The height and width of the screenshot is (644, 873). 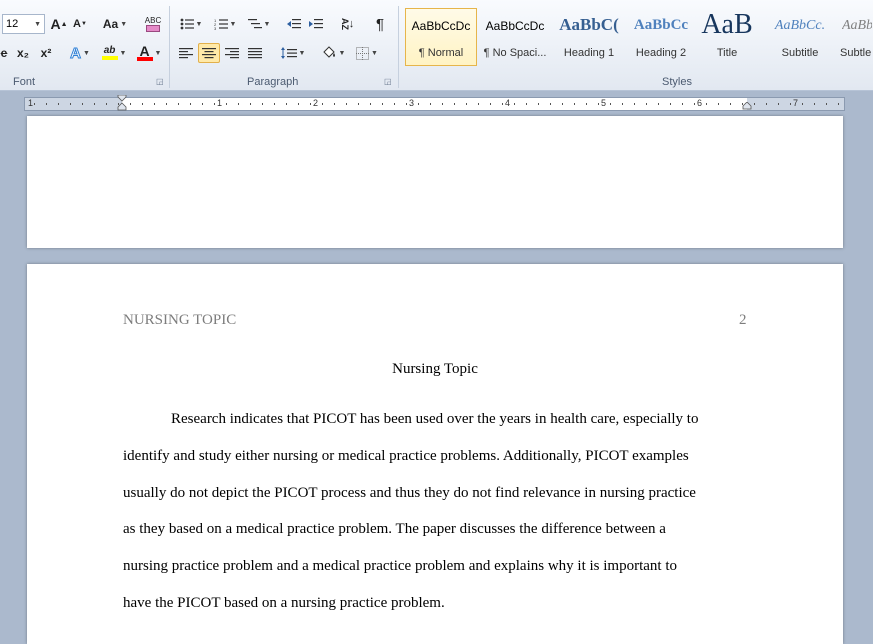 What do you see at coordinates (109, 58) in the screenshot?
I see `highlight-color-swatch` at bounding box center [109, 58].